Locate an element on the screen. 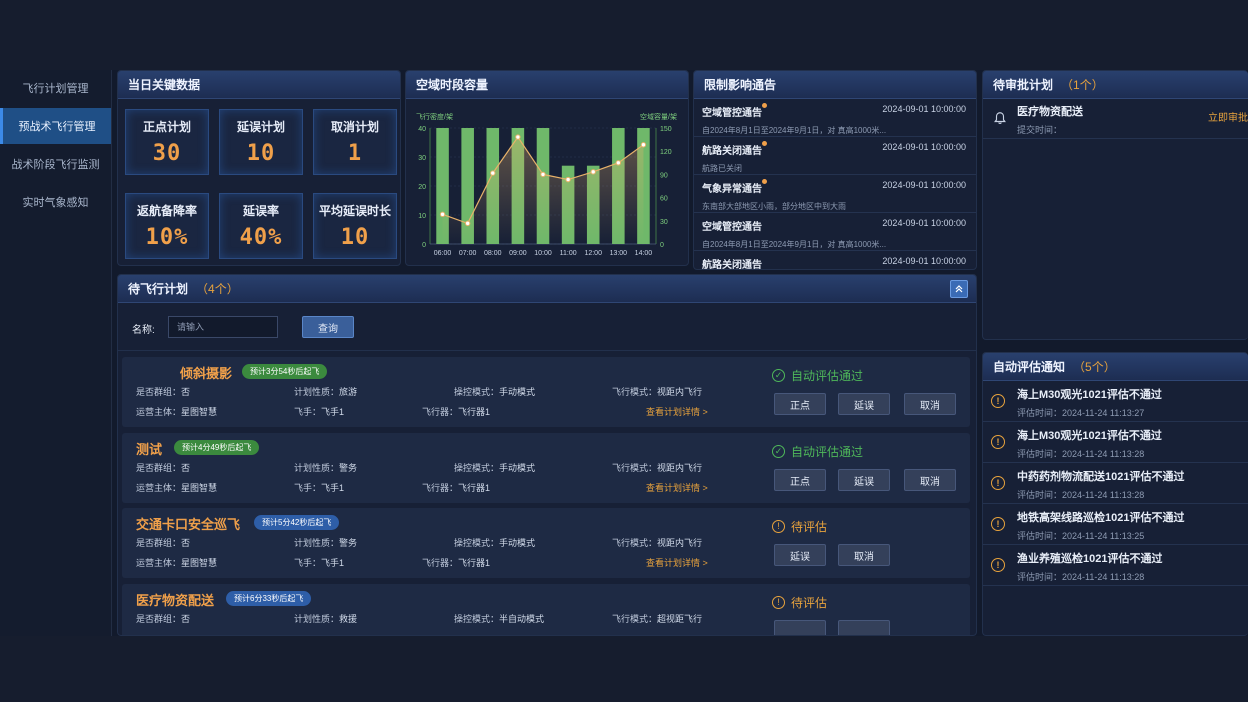 The image size is (1248, 702). search-input is located at coordinates (223, 327).